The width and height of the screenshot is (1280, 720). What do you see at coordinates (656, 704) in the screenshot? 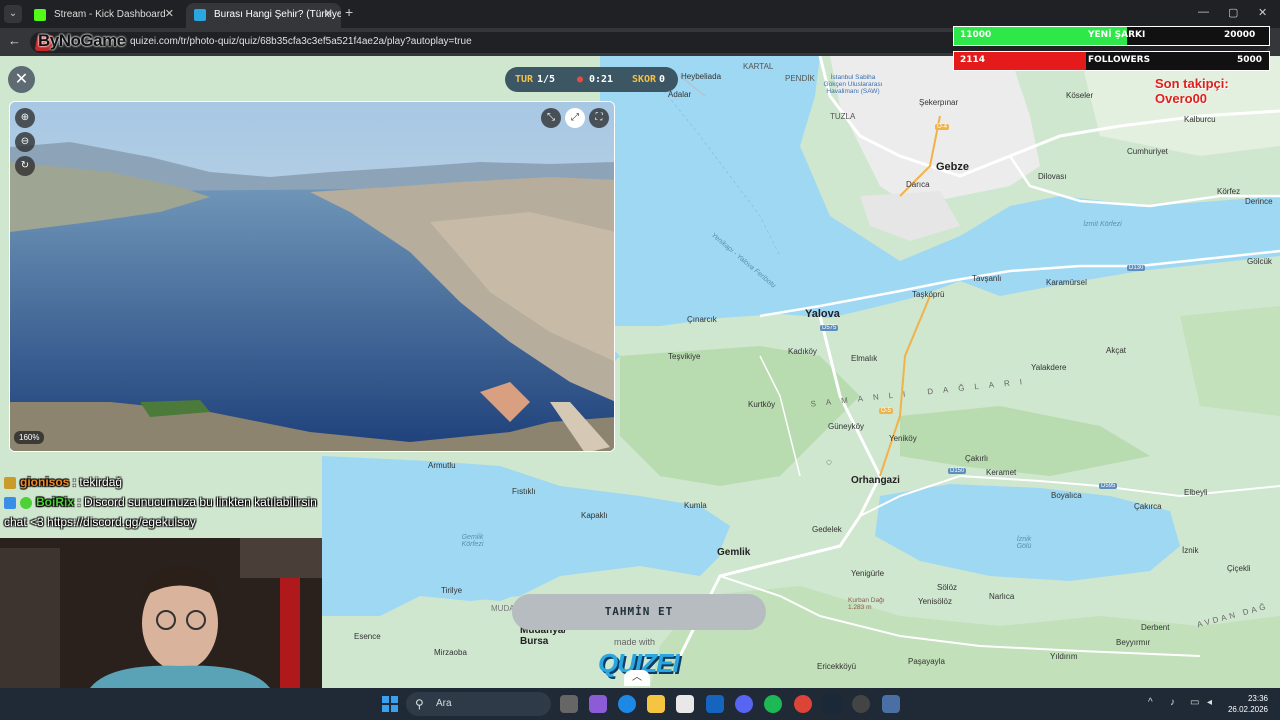
I see `file-explorer-icon` at bounding box center [656, 704].